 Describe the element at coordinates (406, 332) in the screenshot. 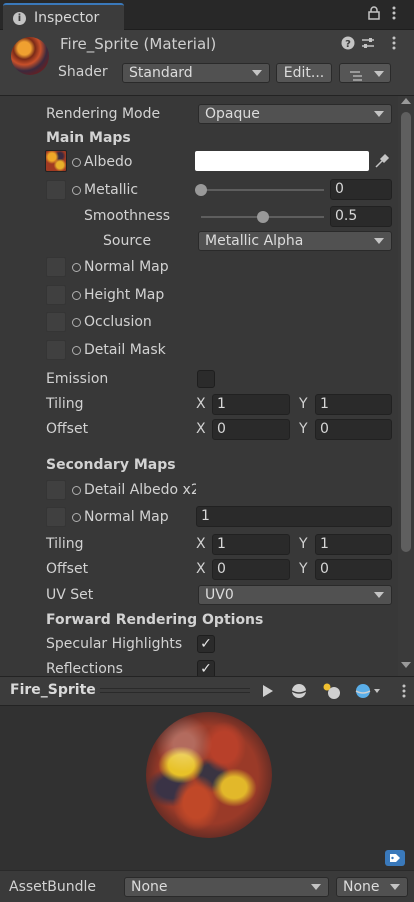

I see `scrollbar-thumb` at that location.